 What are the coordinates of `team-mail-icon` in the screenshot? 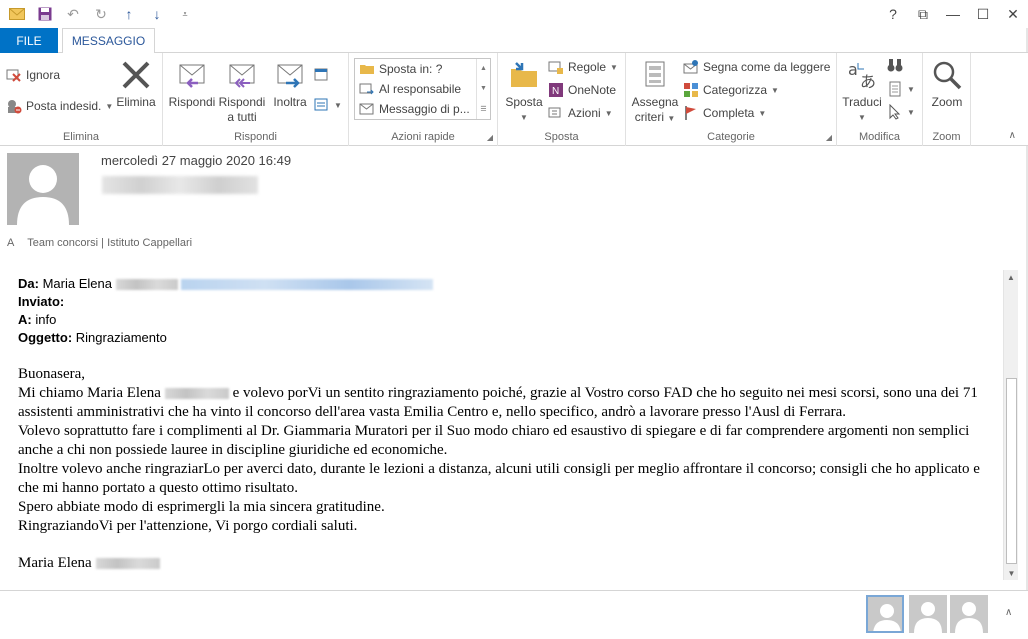 It's located at (366, 109).